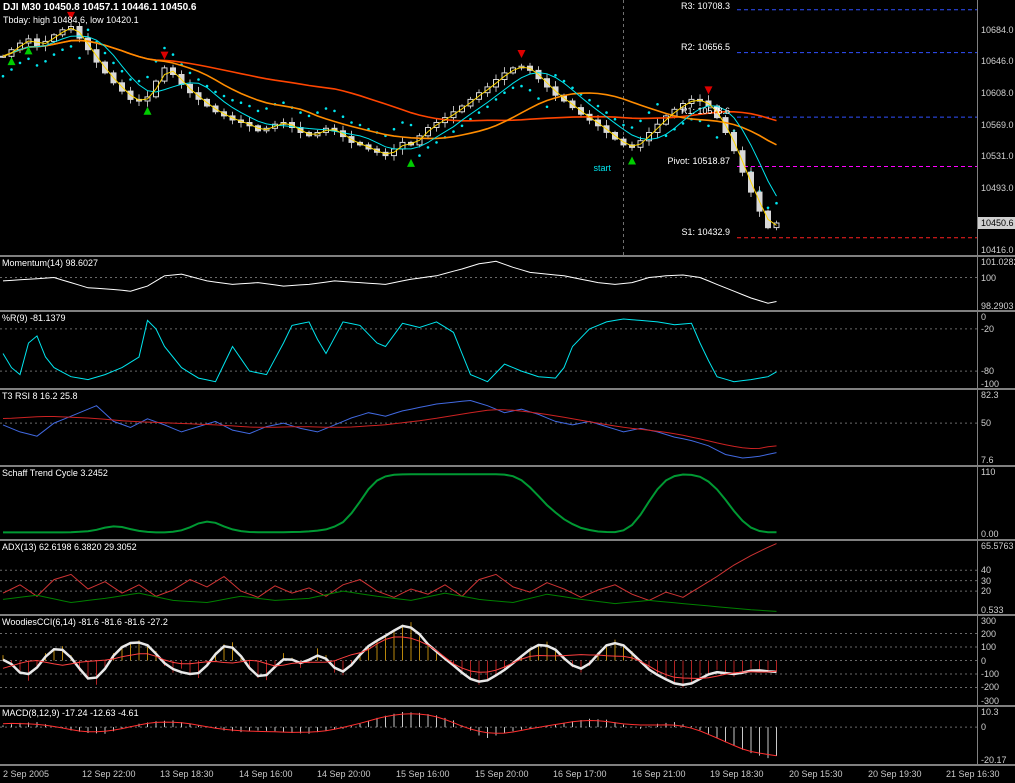 The width and height of the screenshot is (1015, 783). What do you see at coordinates (34, 318) in the screenshot?
I see `williams-r-label: %R(9) -81.1379` at bounding box center [34, 318].